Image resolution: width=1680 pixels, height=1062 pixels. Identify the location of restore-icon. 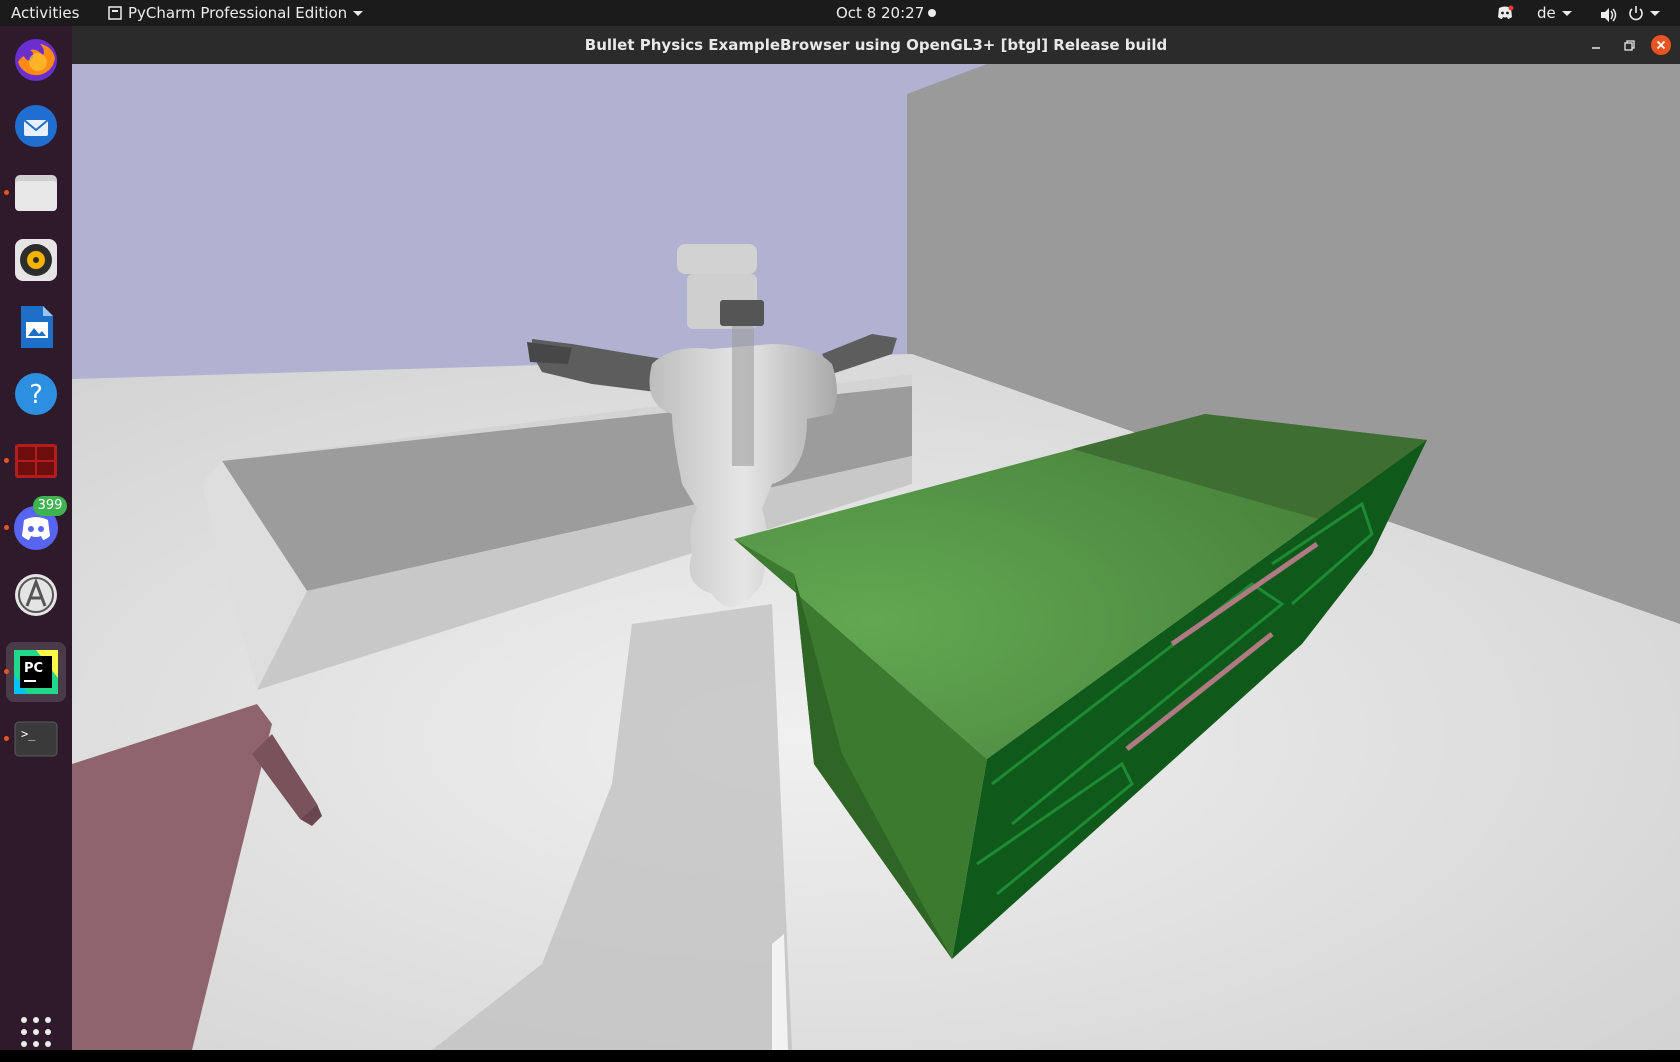
(1629, 45).